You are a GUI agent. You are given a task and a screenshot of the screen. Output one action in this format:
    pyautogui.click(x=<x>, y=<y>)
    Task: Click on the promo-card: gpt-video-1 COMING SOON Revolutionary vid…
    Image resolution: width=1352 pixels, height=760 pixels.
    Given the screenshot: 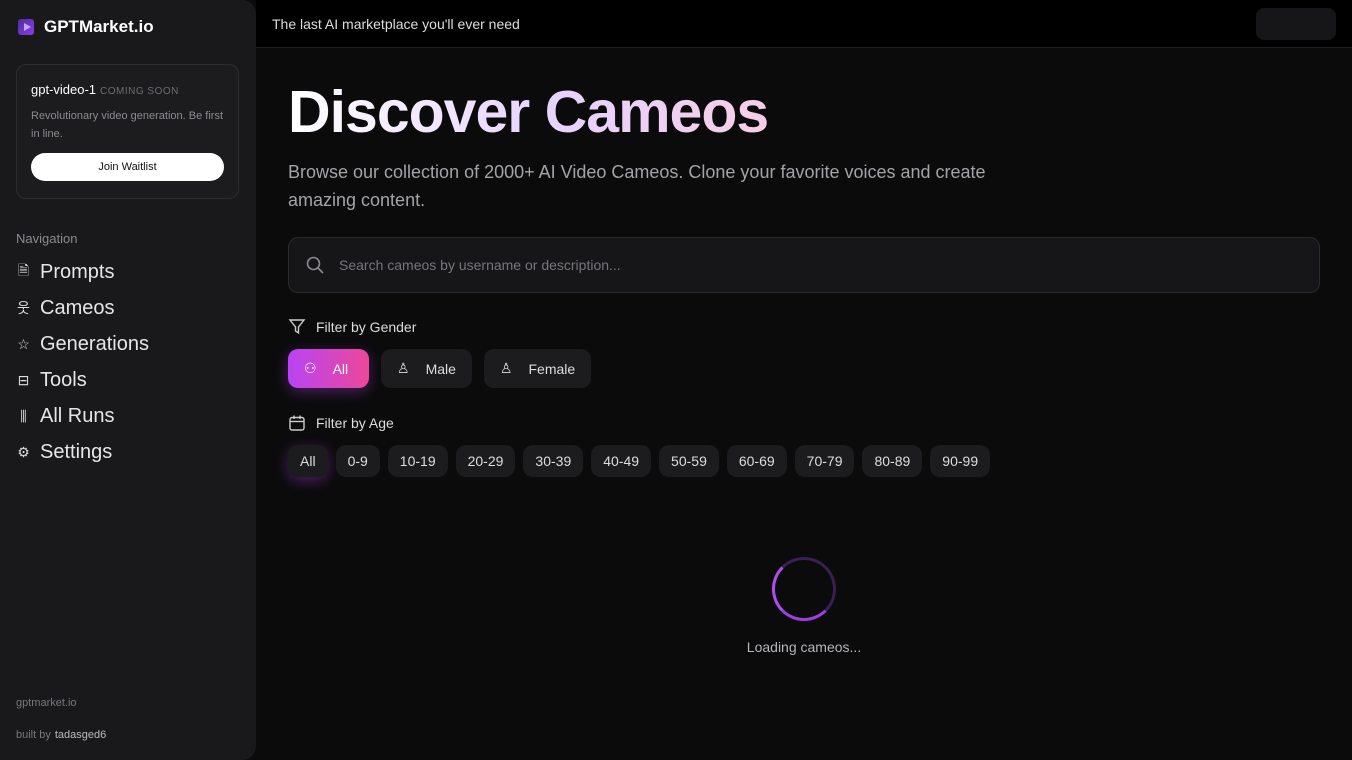 What is the action you would take?
    pyautogui.click(x=127, y=131)
    